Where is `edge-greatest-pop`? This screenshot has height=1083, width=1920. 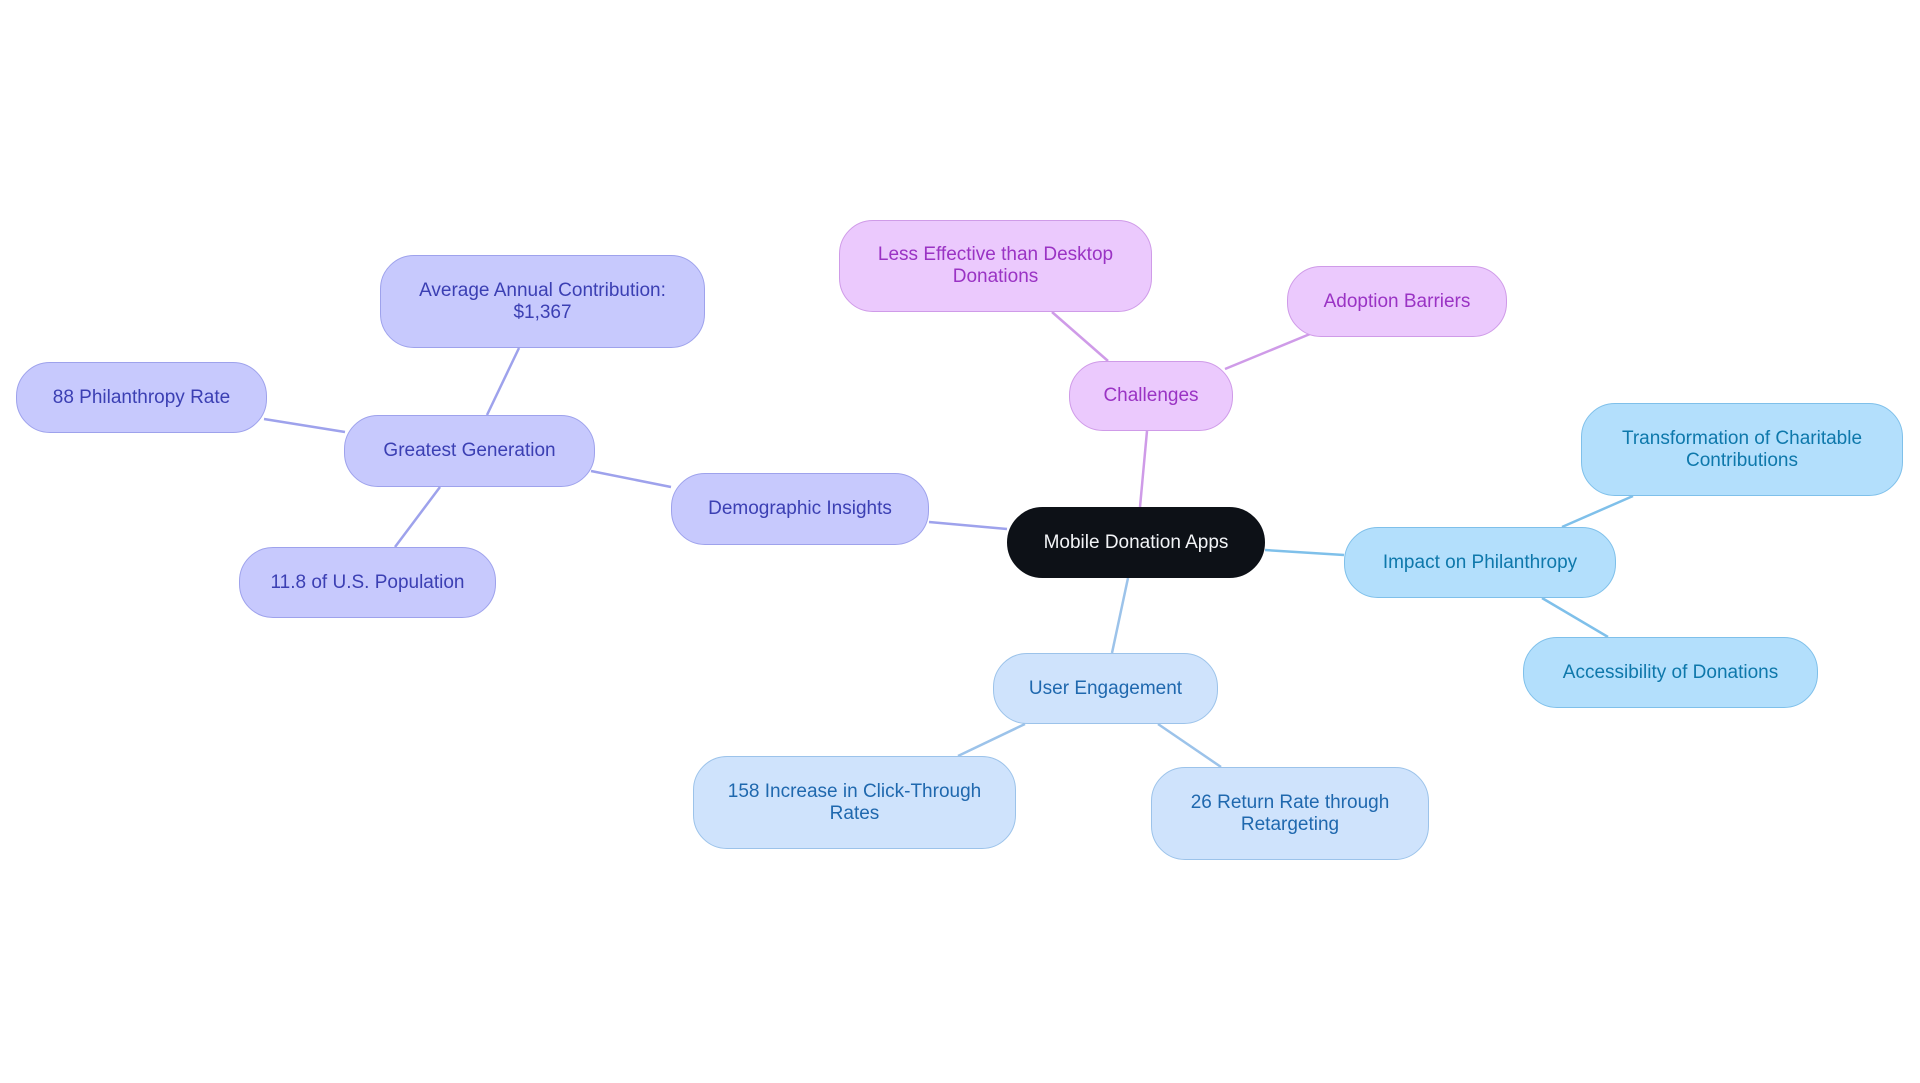
edge-greatest-pop is located at coordinates (417, 517).